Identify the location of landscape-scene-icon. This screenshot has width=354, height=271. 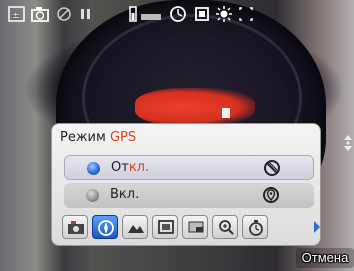
(135, 227).